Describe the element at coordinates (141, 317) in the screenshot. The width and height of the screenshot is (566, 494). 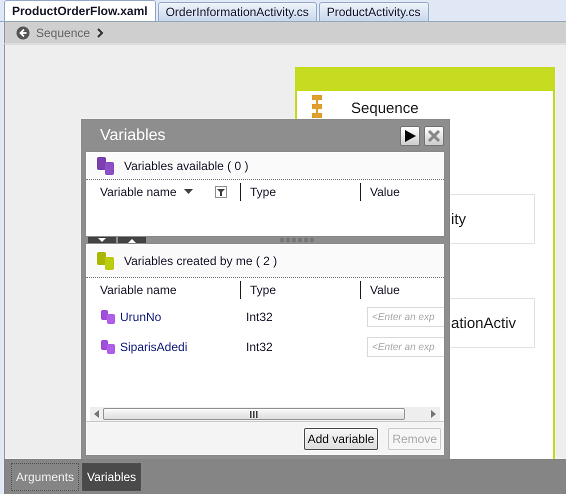
I see `variable-name: UrunNo` at that location.